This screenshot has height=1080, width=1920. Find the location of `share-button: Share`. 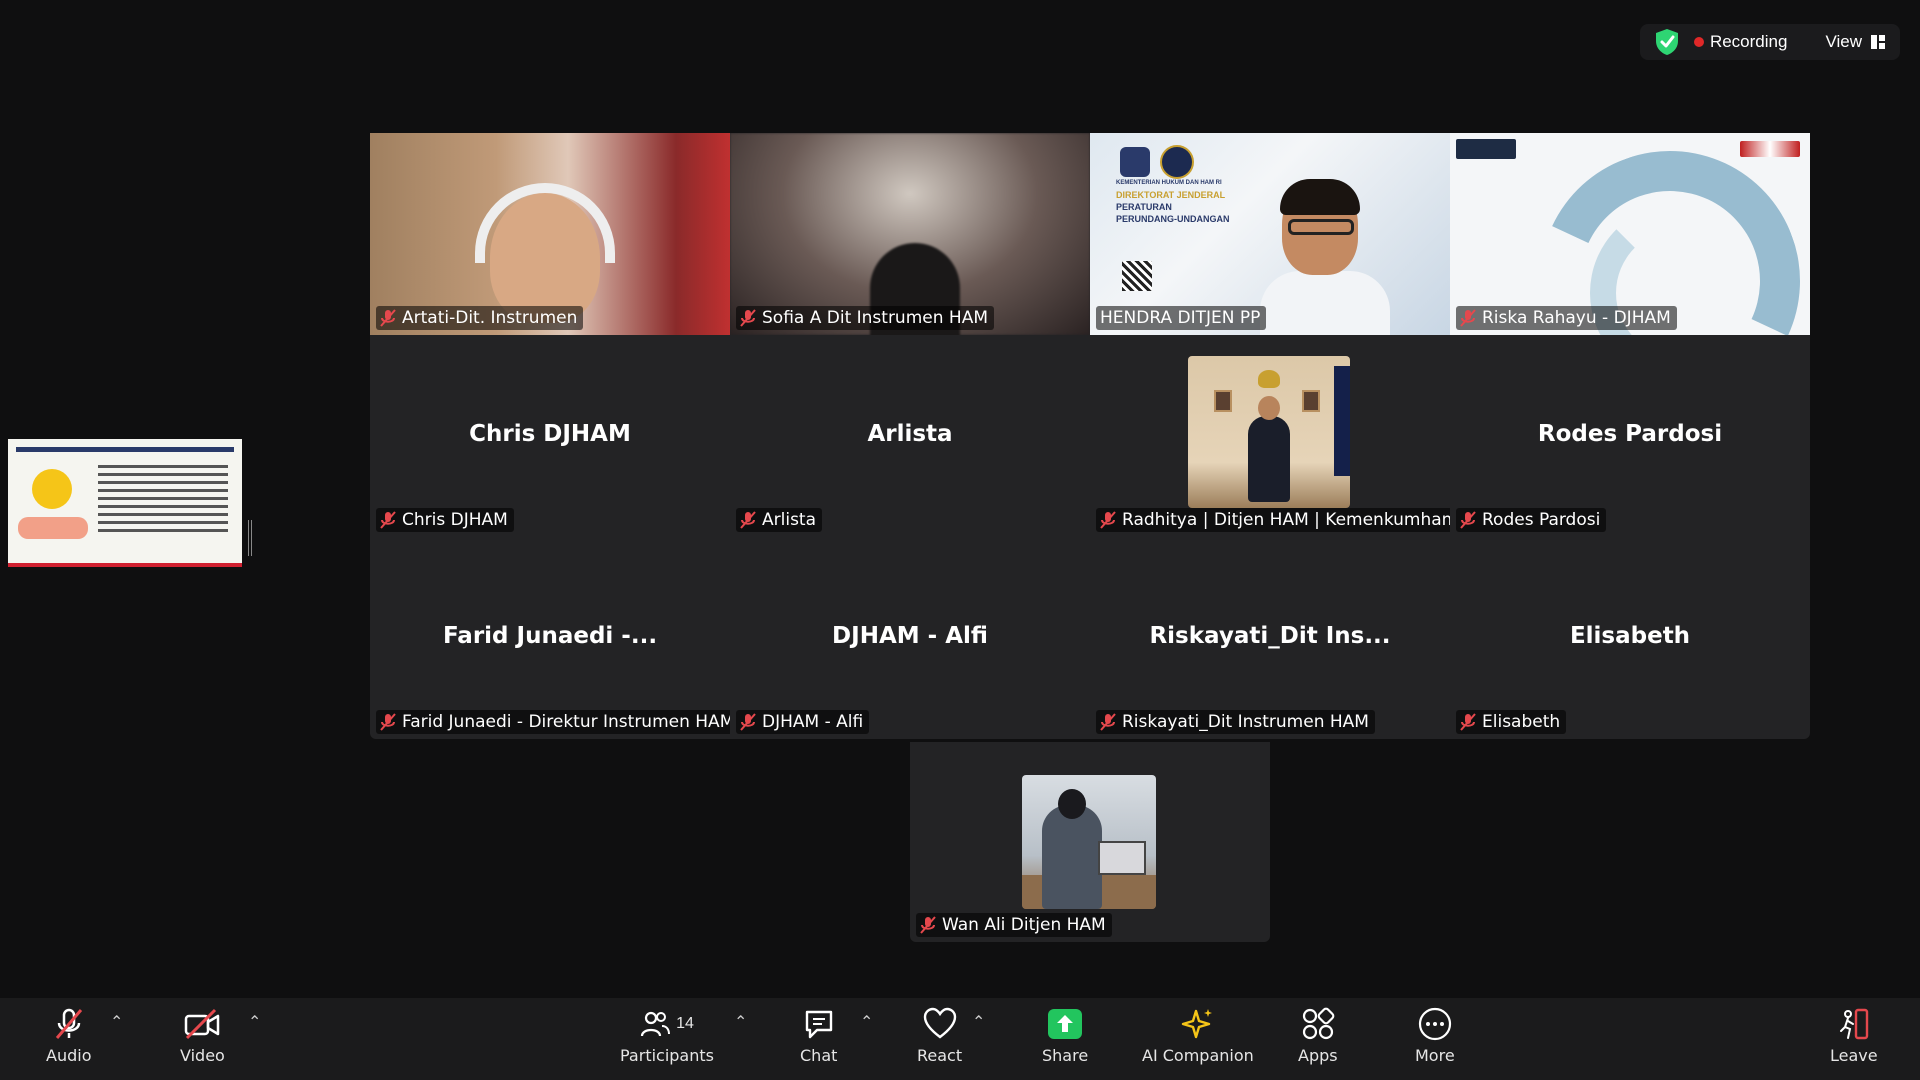

share-button: Share is located at coordinates (1065, 1040).